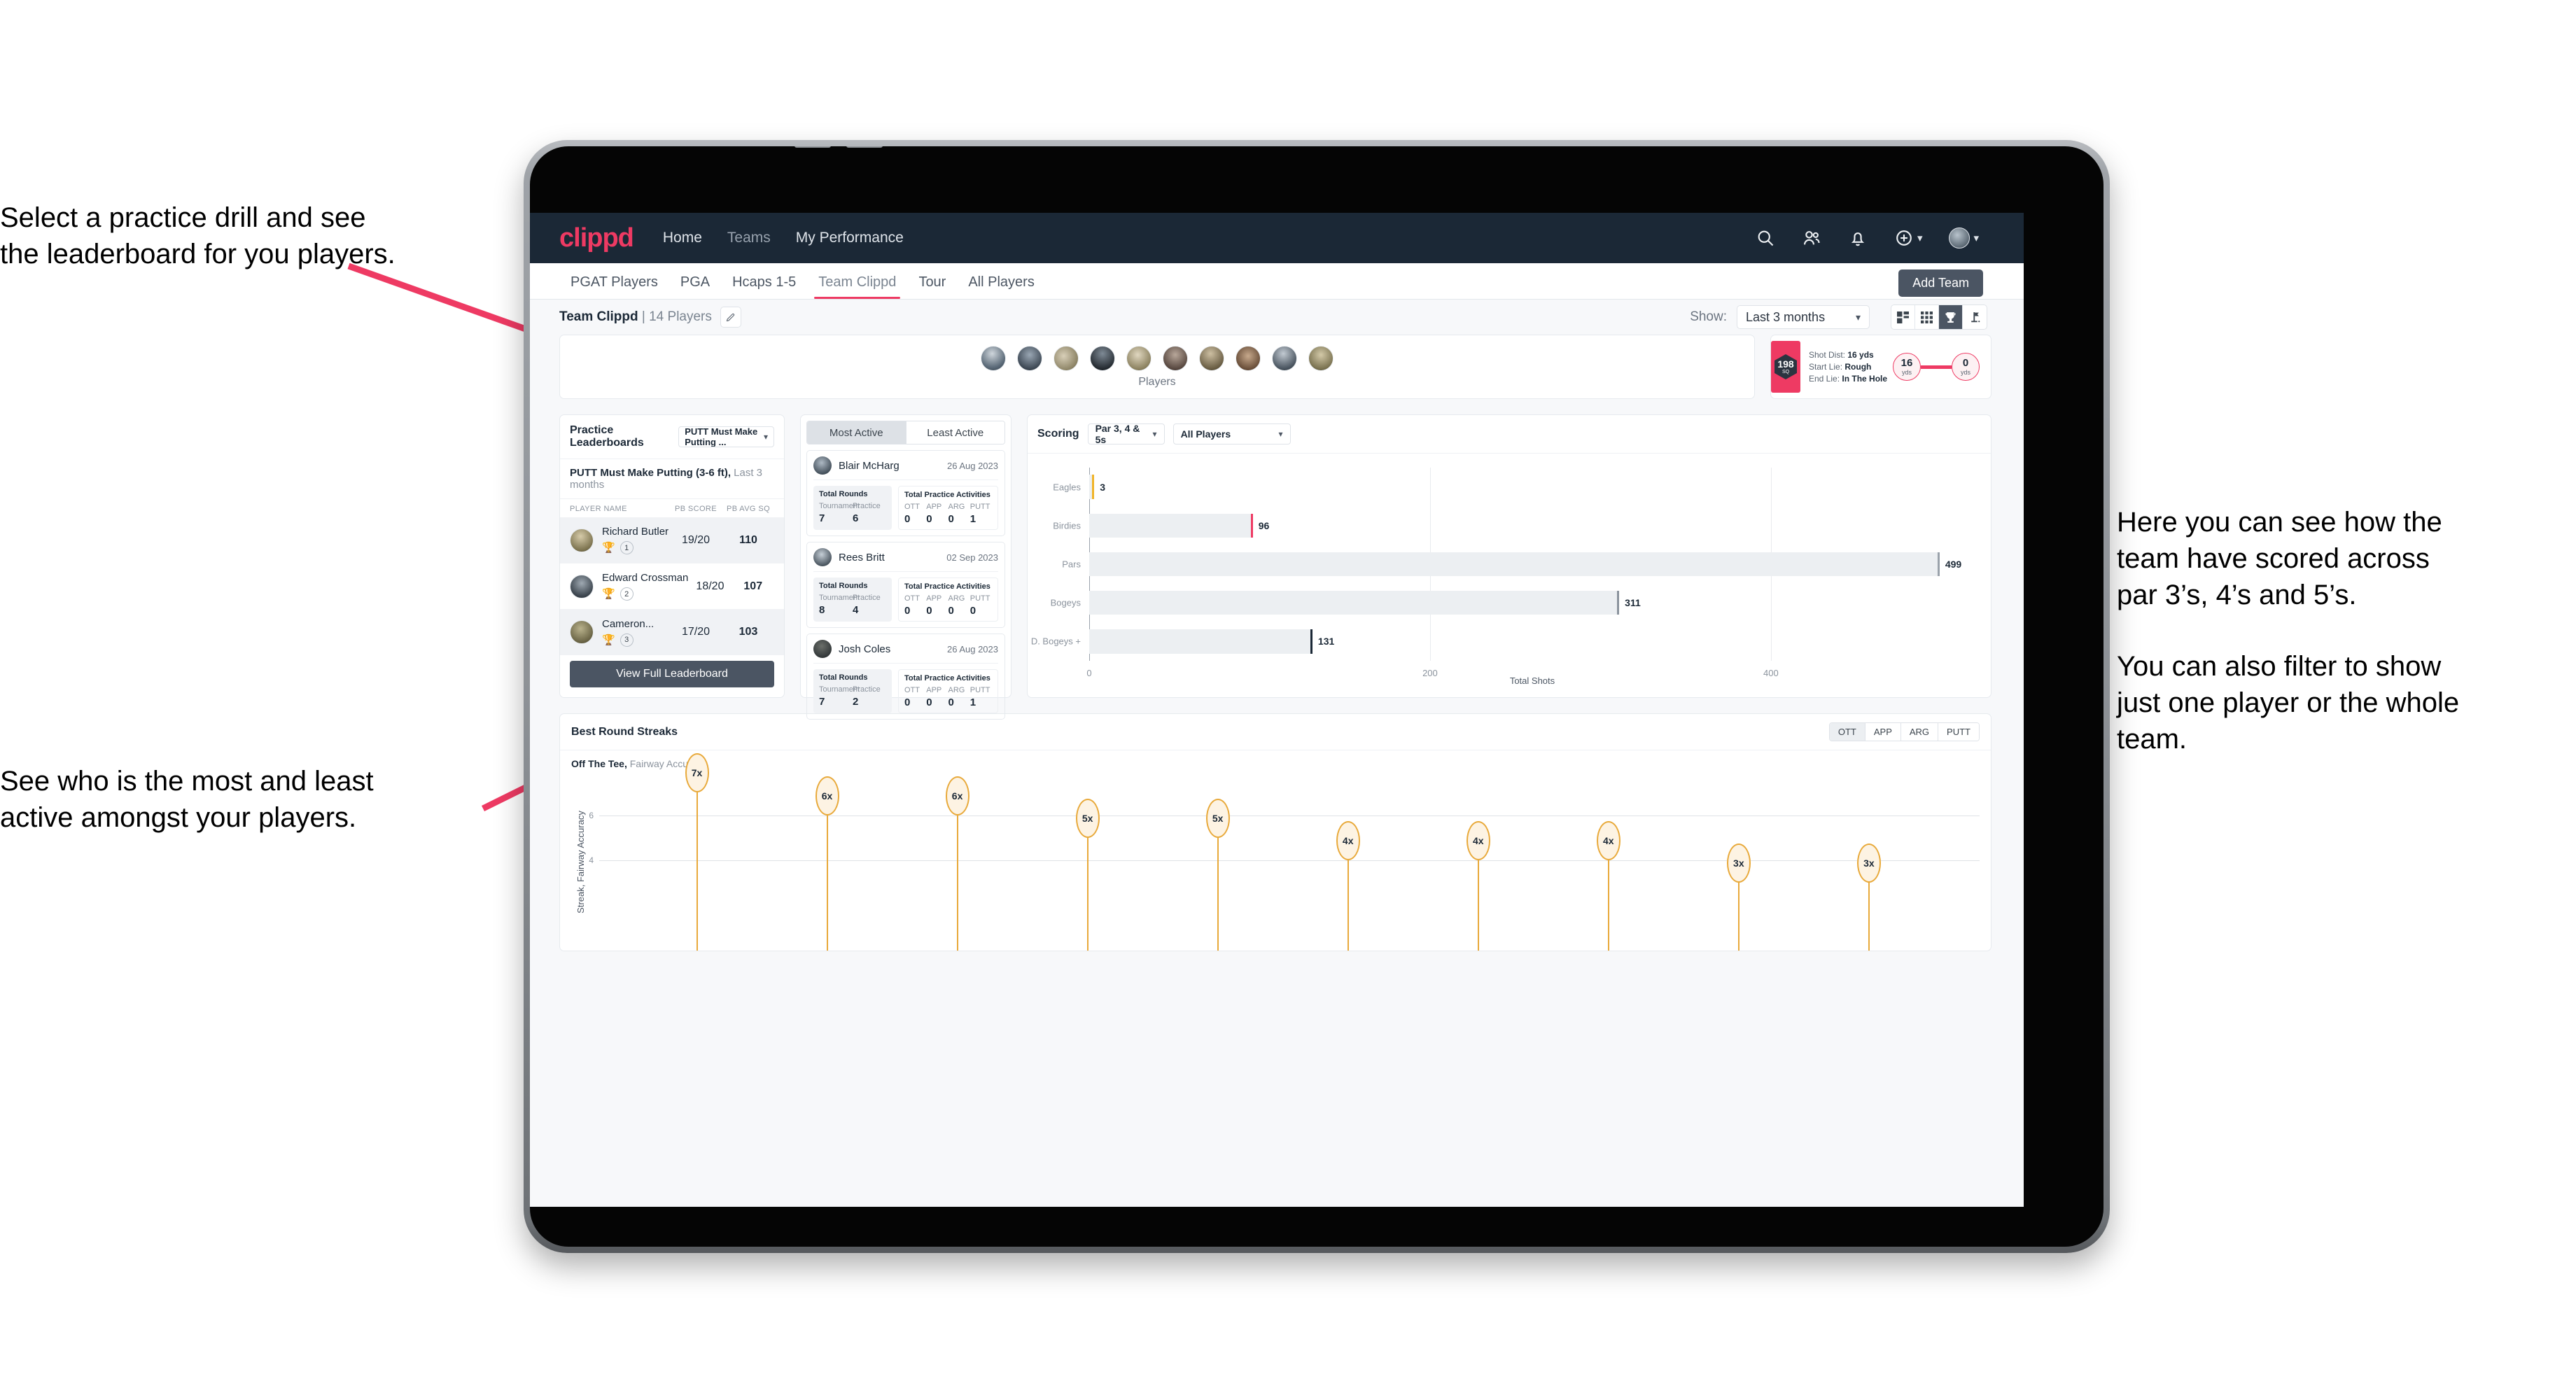 This screenshot has width=2576, height=1386. What do you see at coordinates (932, 286) in the screenshot?
I see `tab-tour: Tour` at bounding box center [932, 286].